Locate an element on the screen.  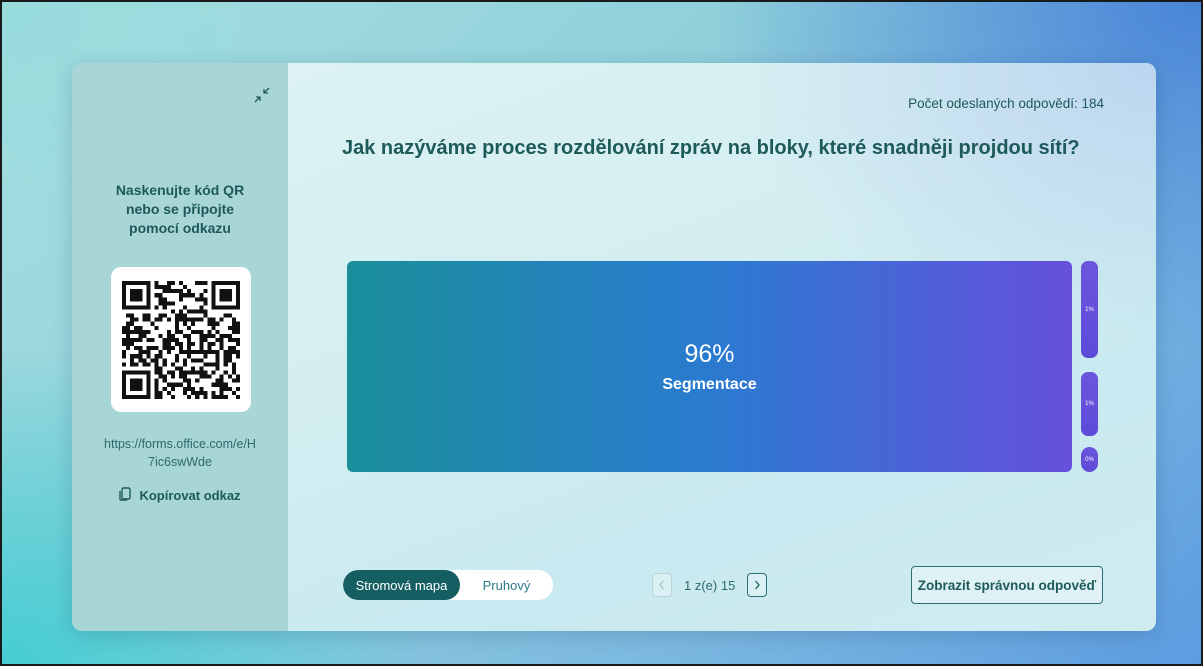
next-page-button is located at coordinates (757, 585).